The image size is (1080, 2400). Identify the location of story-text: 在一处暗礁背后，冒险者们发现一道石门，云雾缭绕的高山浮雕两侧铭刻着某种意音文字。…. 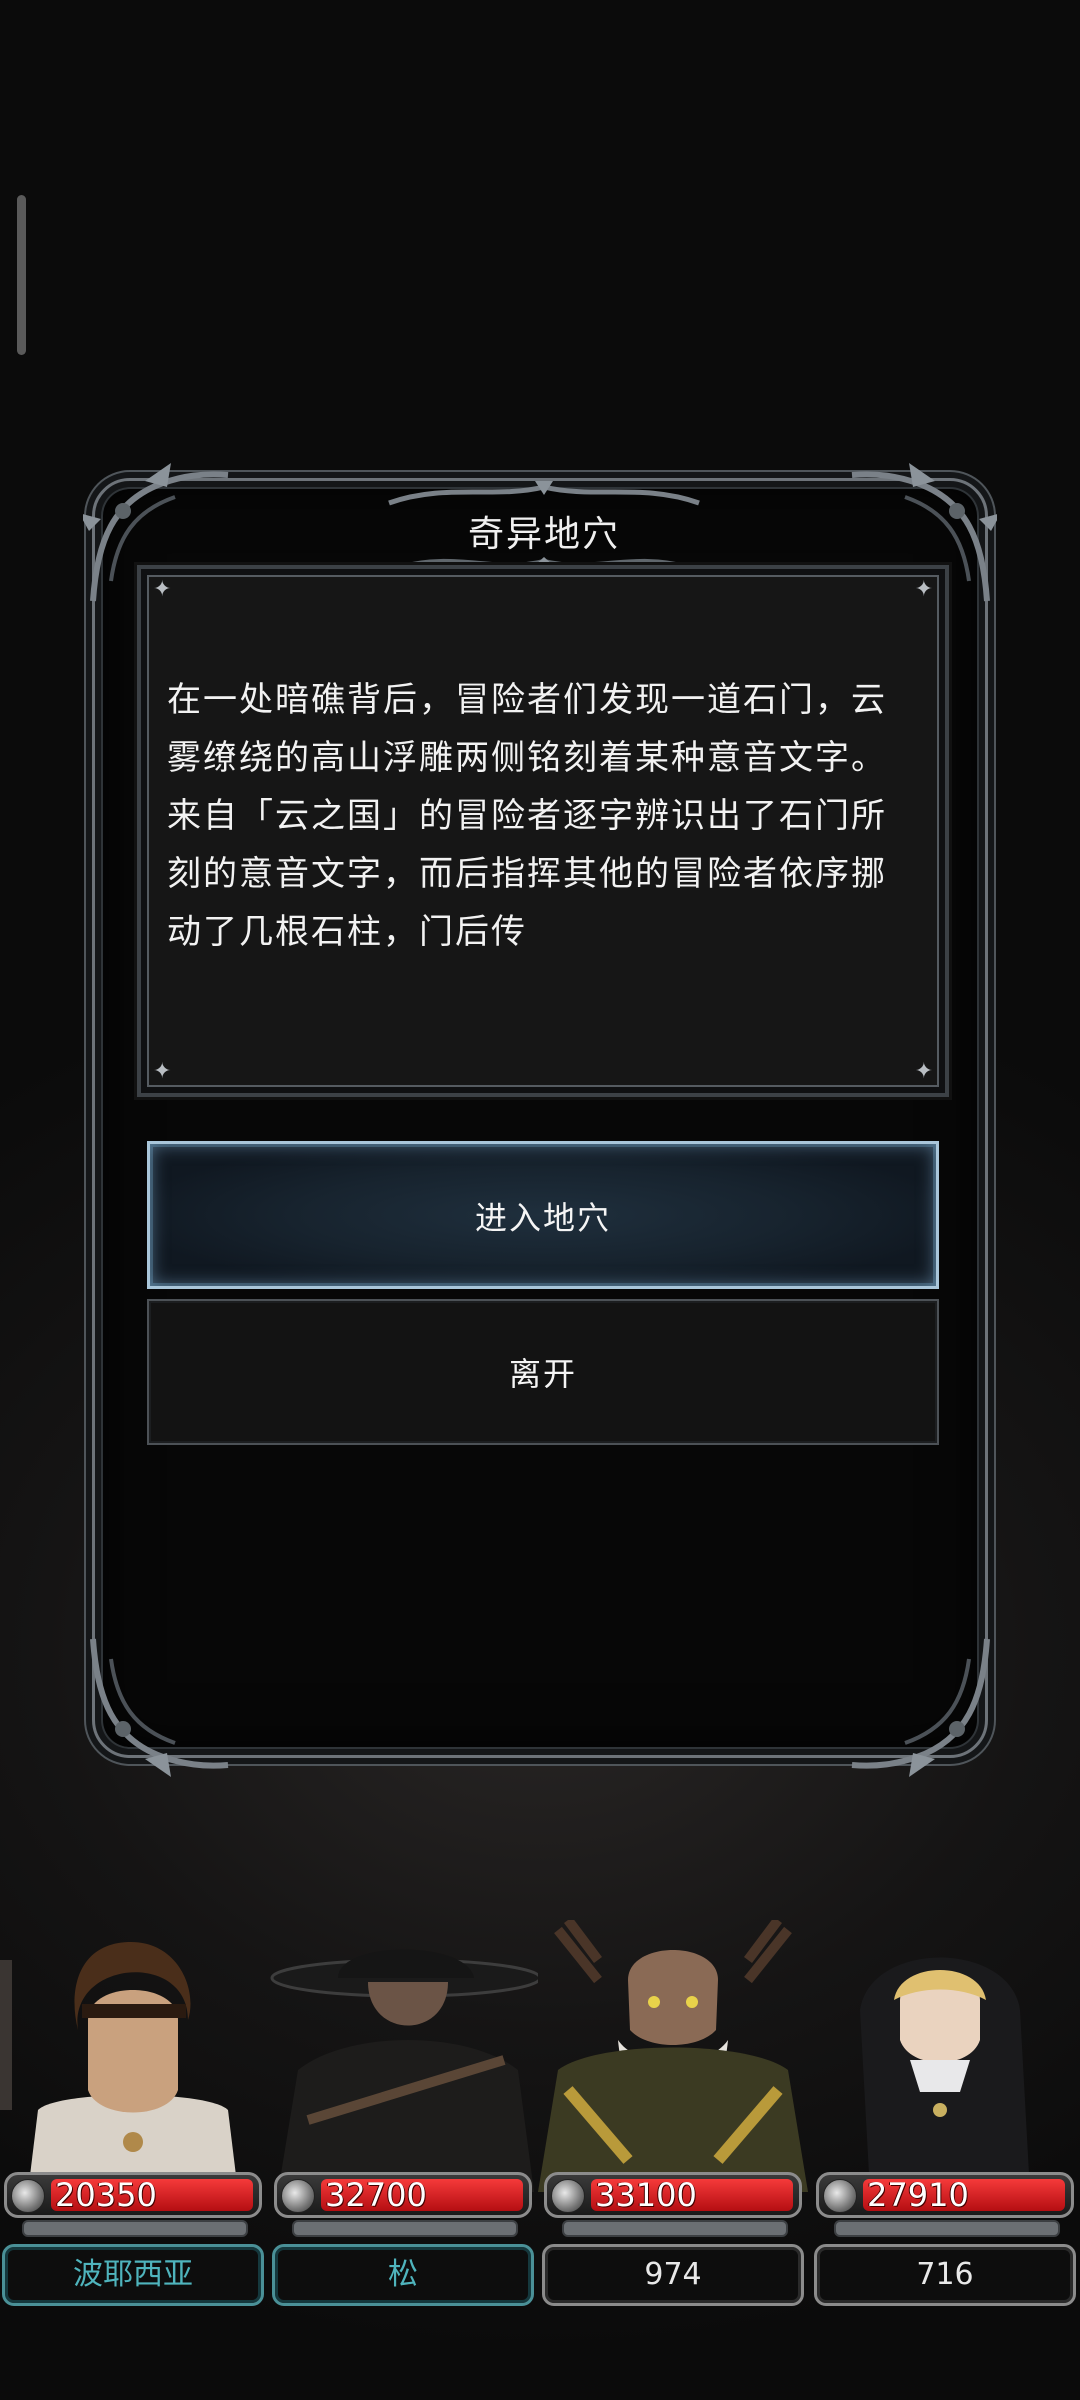
(527, 816).